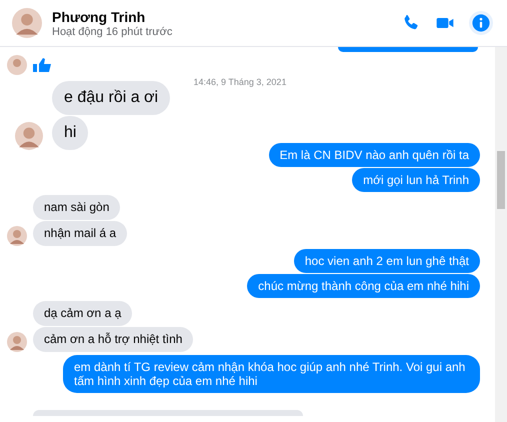 The height and width of the screenshot is (422, 507). I want to click on message-bubble: em dành tí TG review cảm nhận khóa hoc giúp anh nhé Trinh. Voi gui anh tấm hình xinh đẹp của em nhé hihi, so click(271, 374).